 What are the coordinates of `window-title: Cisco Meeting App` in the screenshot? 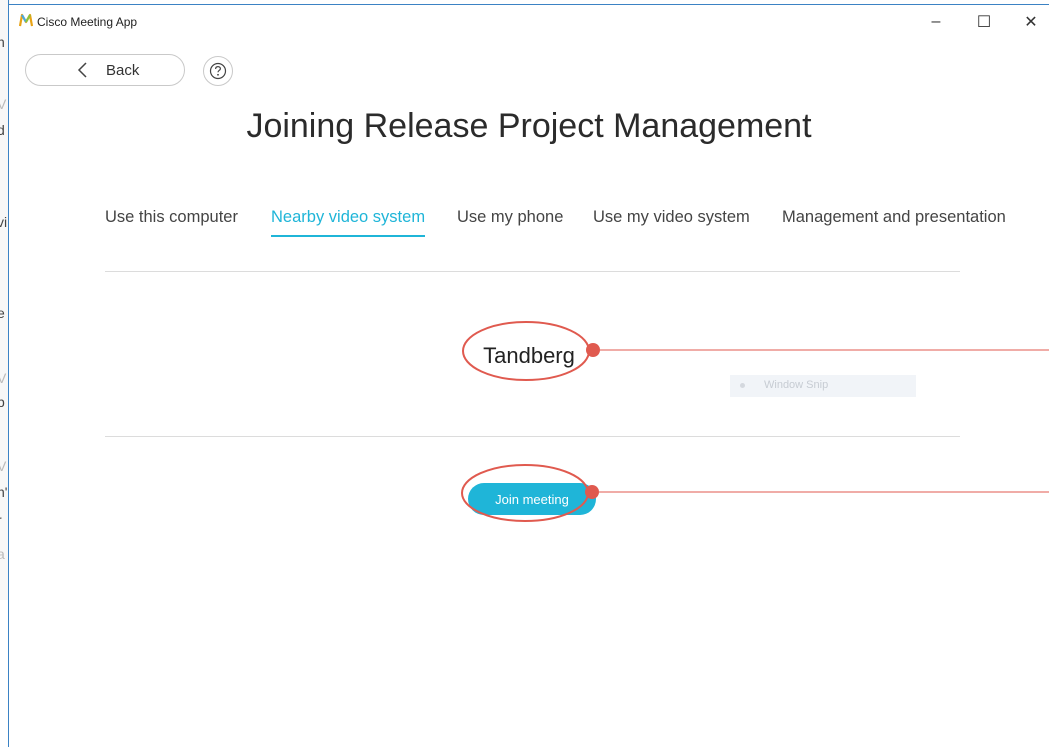 It's located at (87, 22).